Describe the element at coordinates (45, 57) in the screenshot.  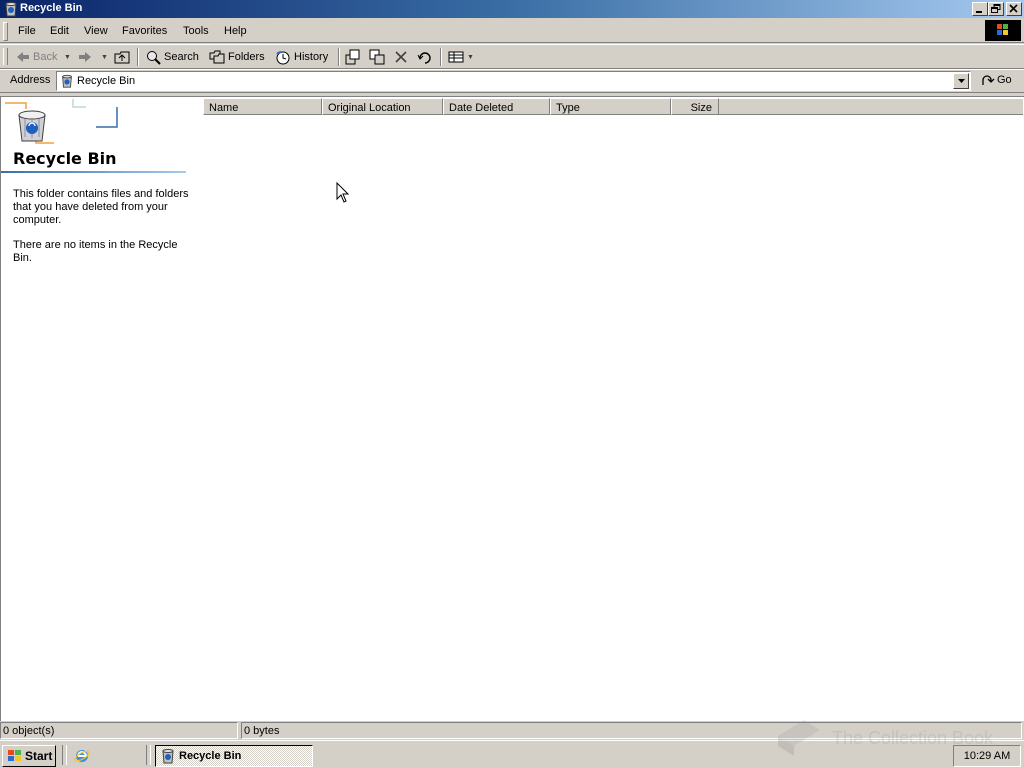
I see `back-label: Back` at that location.